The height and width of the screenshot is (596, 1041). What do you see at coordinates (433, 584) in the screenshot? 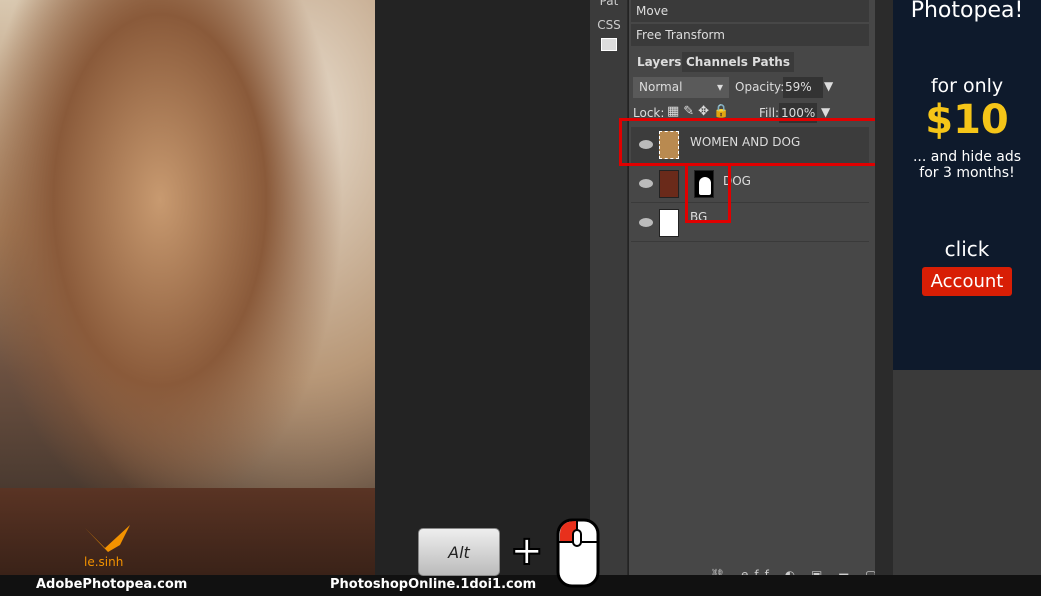
I see `footer-right-text: PhotoshopOnline.1doi1.com` at bounding box center [433, 584].